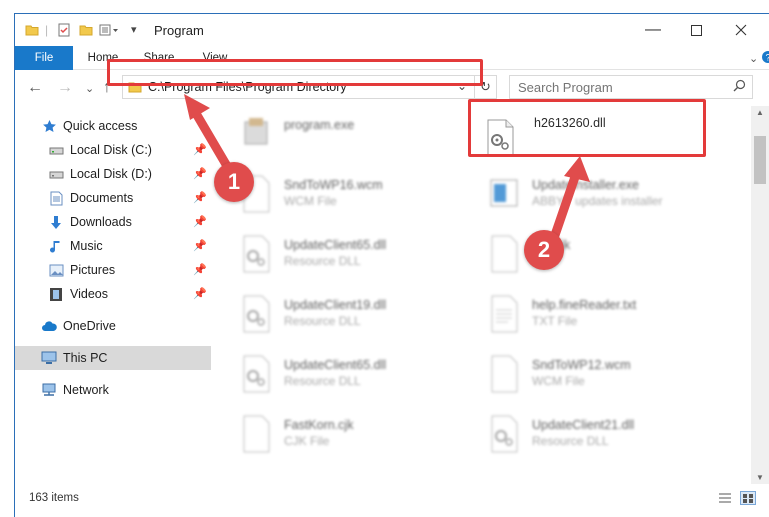  What do you see at coordinates (319, 125) in the screenshot?
I see `file-name: program.exe` at bounding box center [319, 125].